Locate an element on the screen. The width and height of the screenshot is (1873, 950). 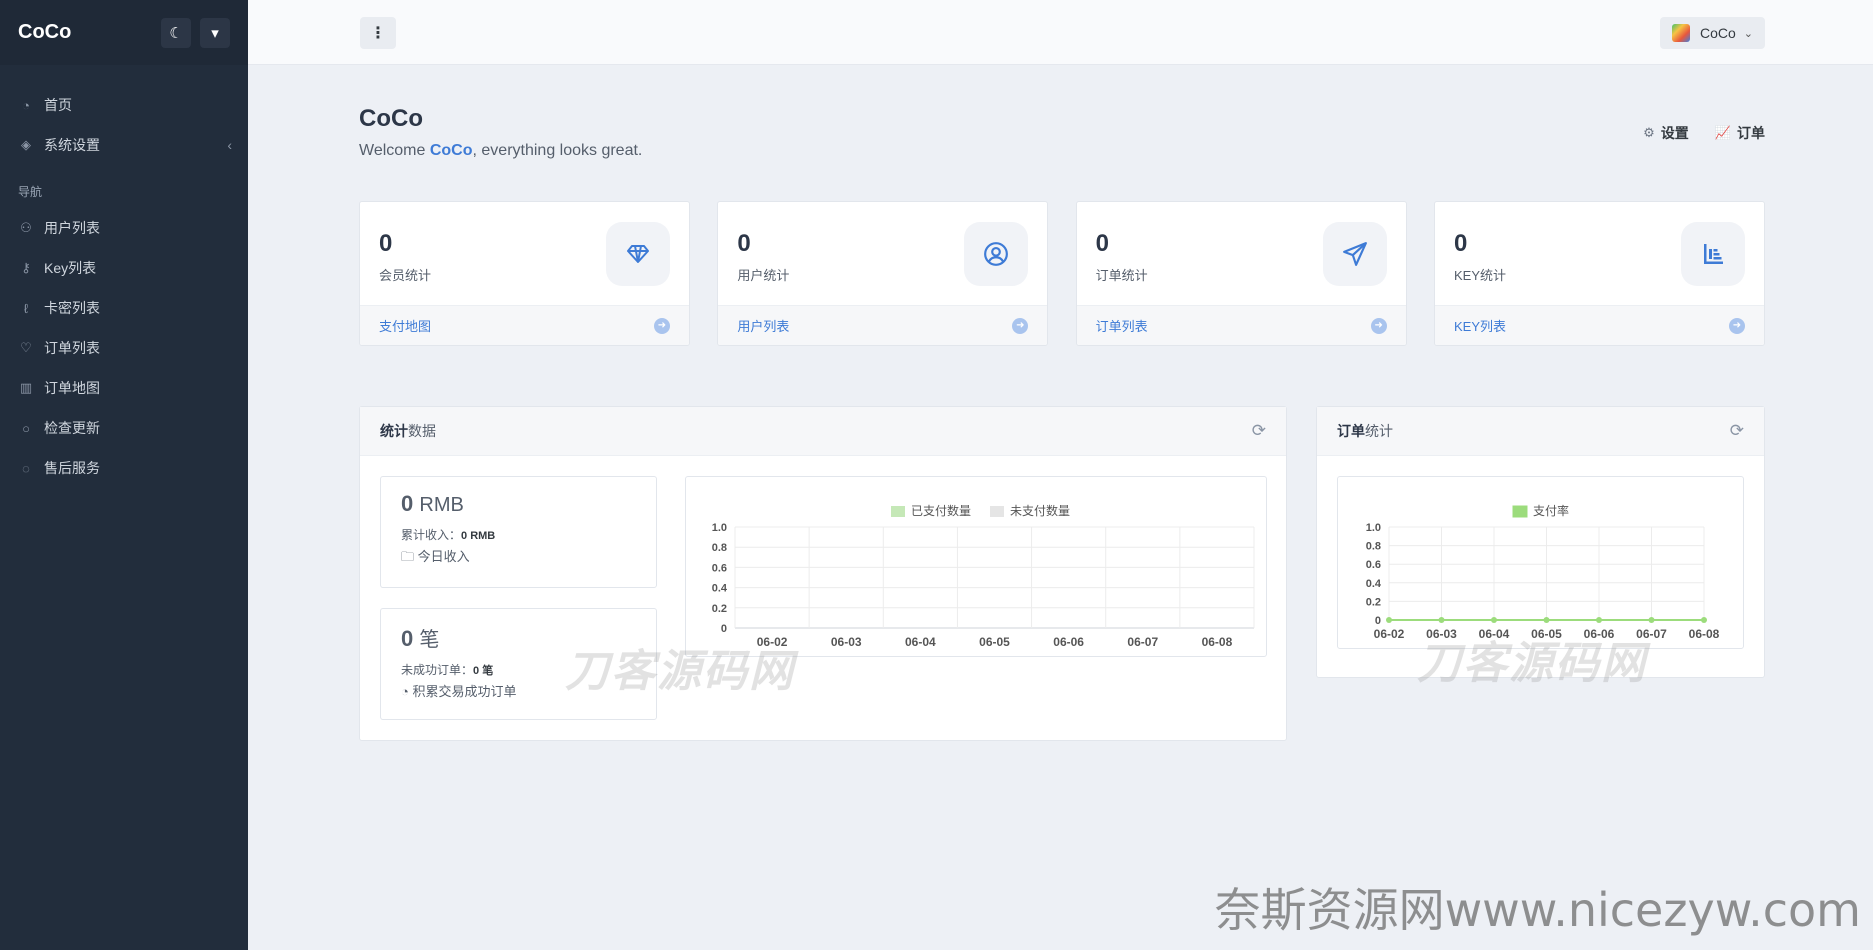
sidebar-item-after-sales: ◌ 售后服务 is located at coordinates (124, 468).